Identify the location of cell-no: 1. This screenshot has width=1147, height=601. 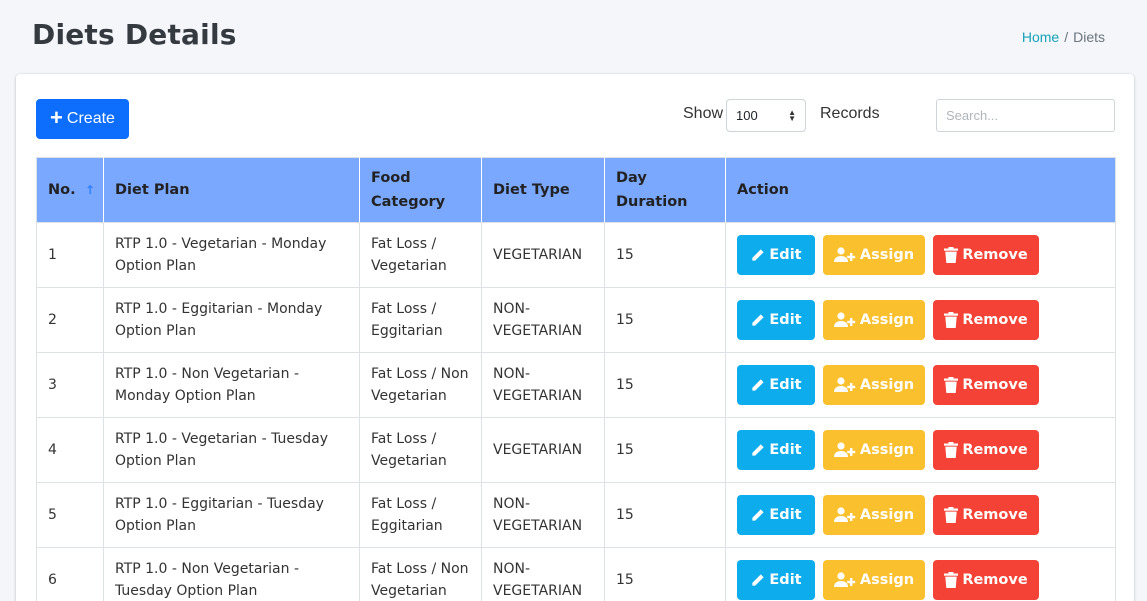
(70, 255).